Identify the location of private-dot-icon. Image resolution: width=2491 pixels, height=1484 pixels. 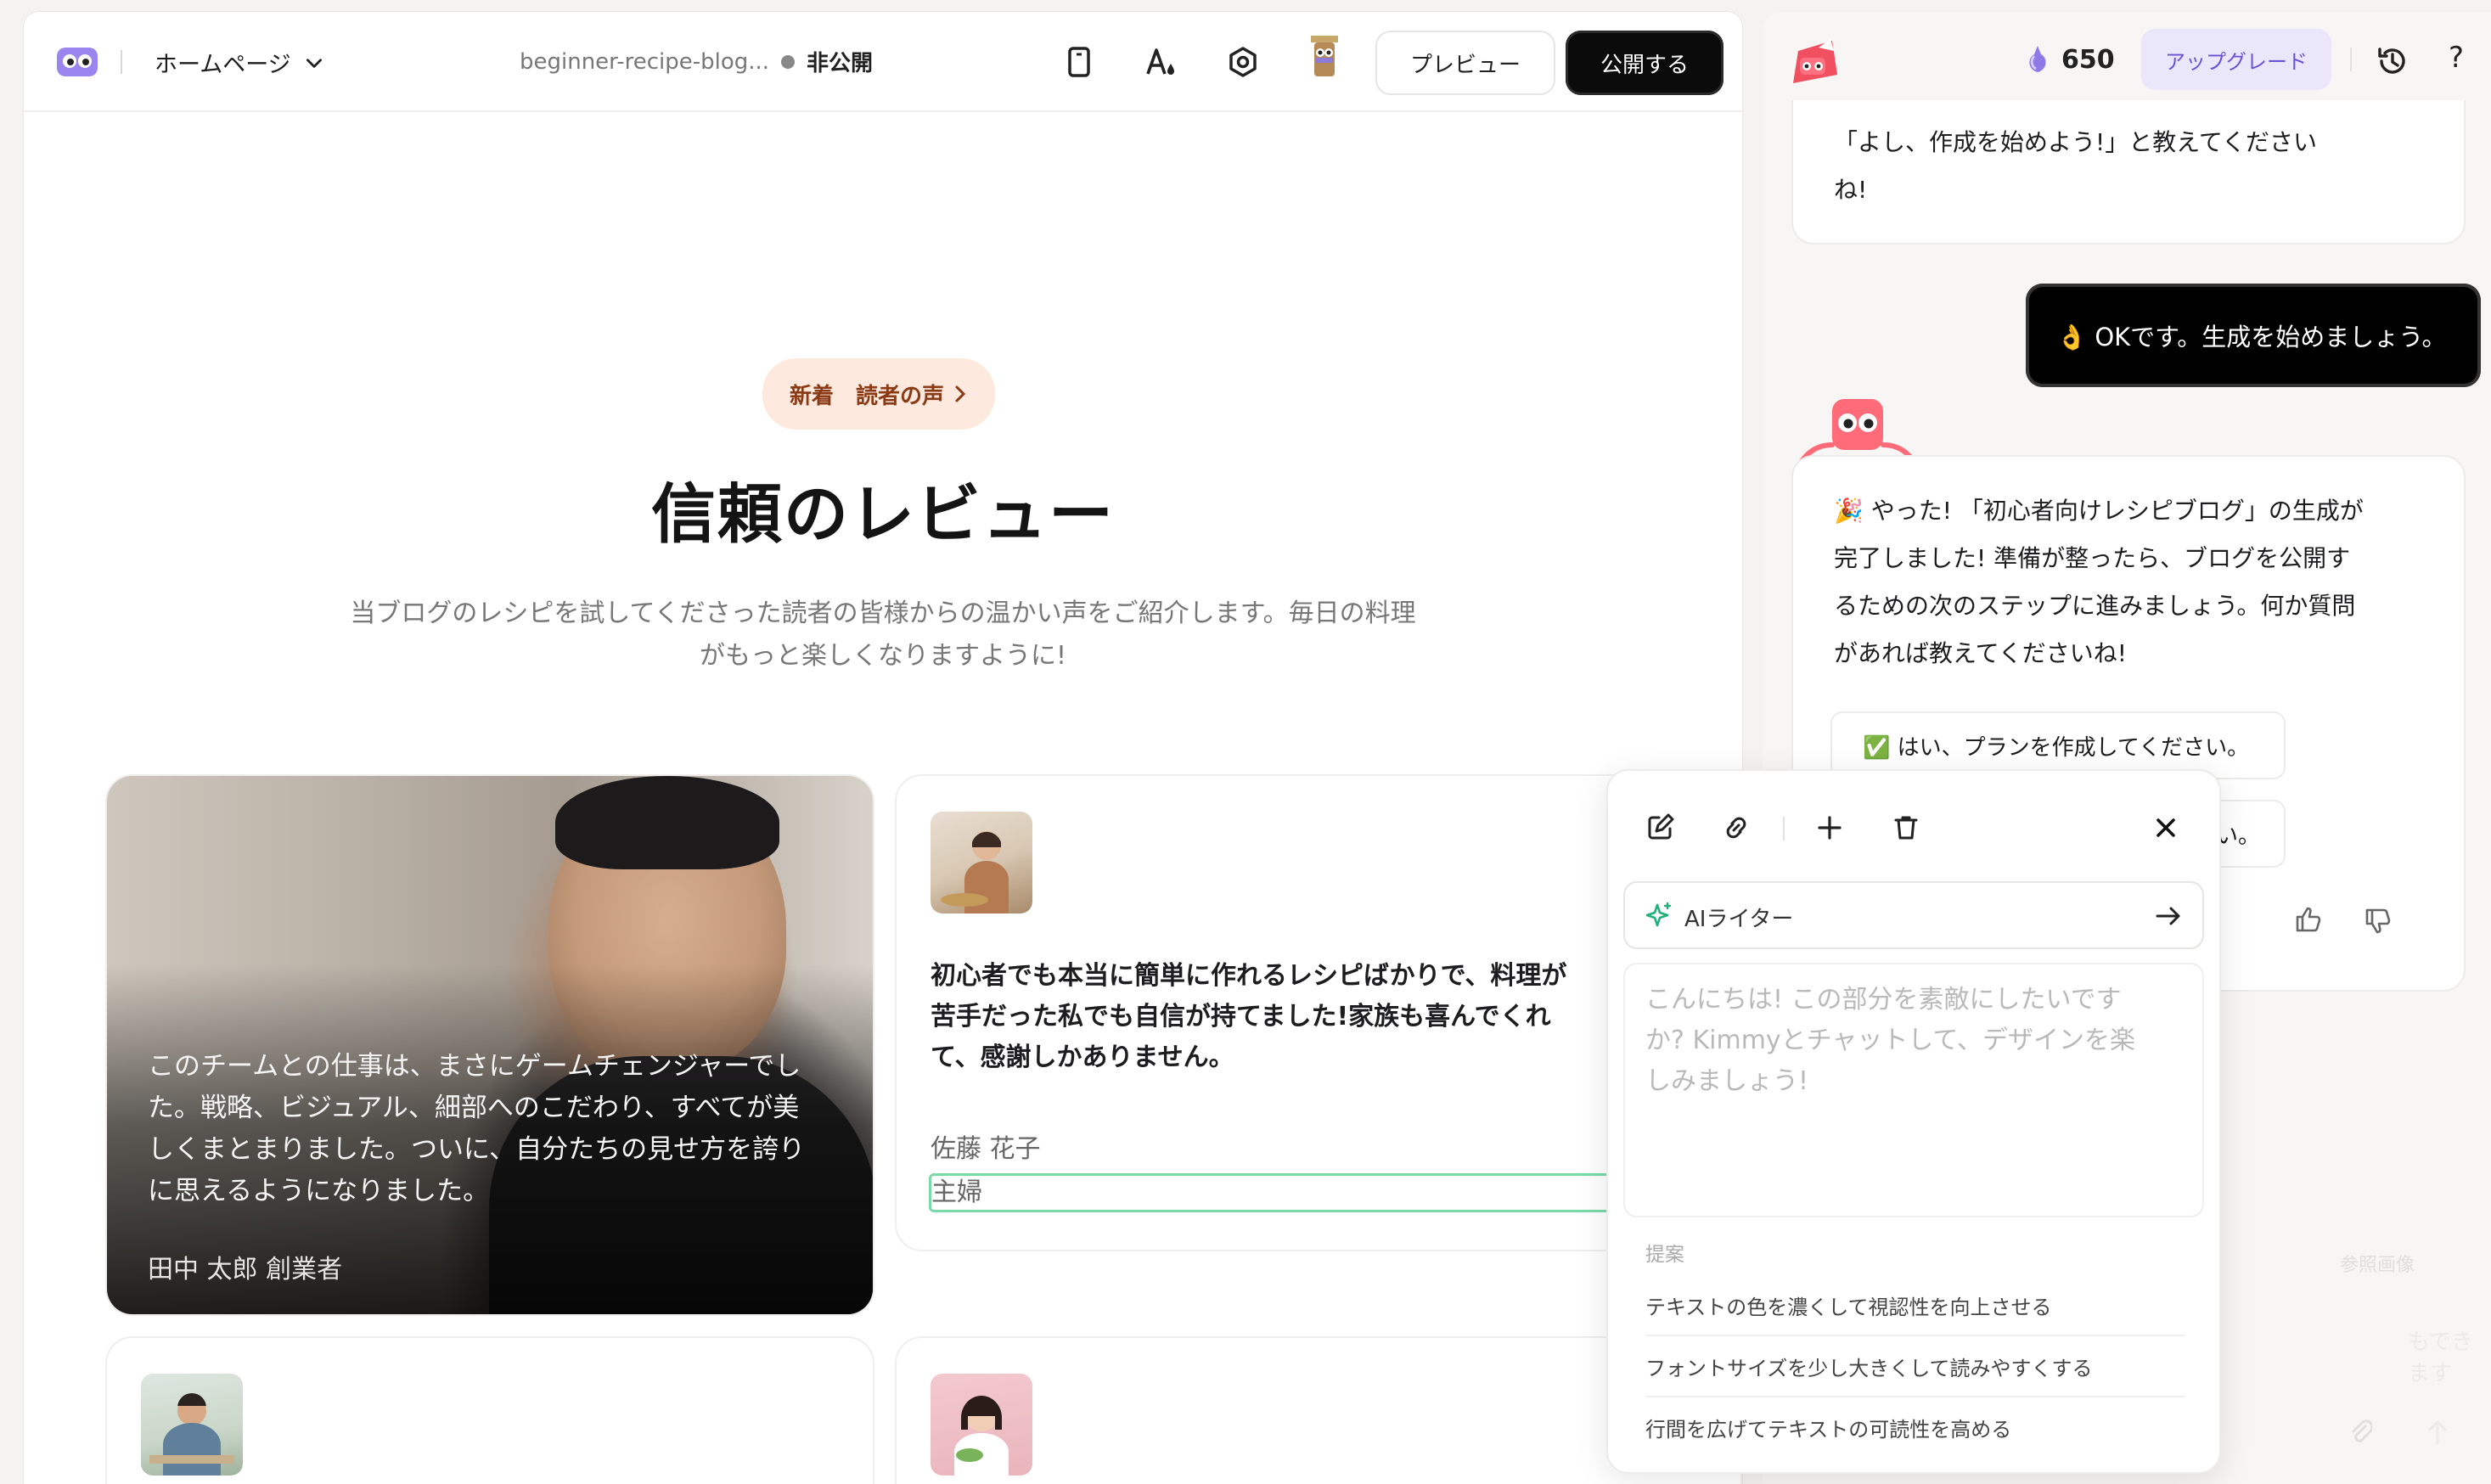
(788, 61).